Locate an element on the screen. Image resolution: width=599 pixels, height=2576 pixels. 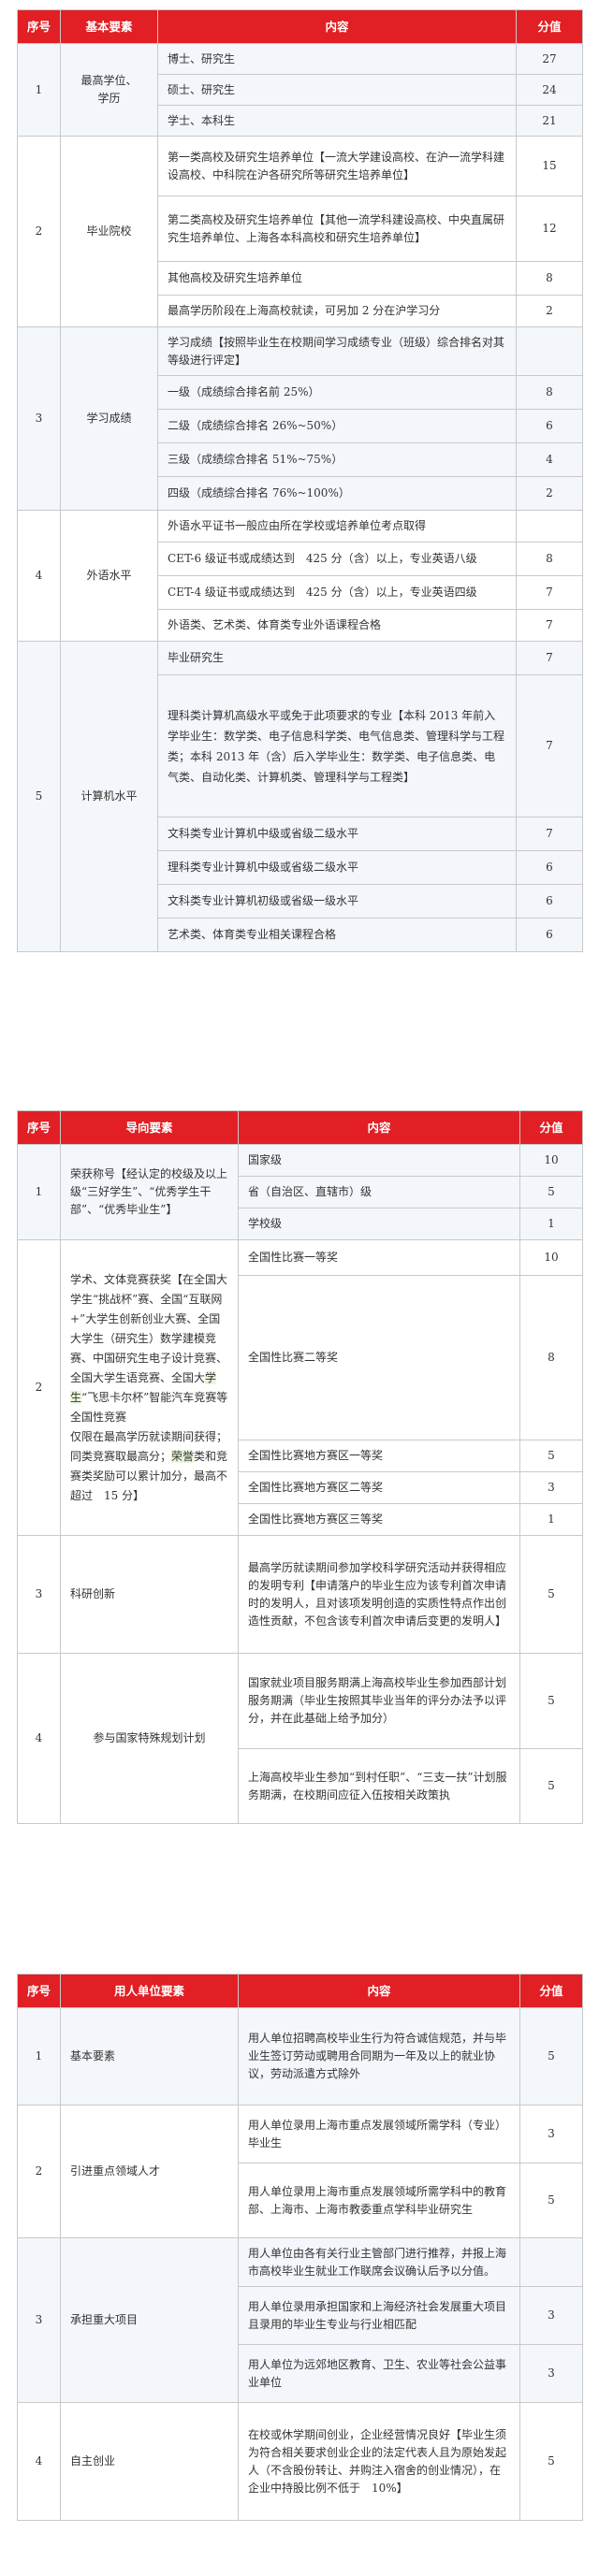
row-score: 15 is located at coordinates (549, 166).